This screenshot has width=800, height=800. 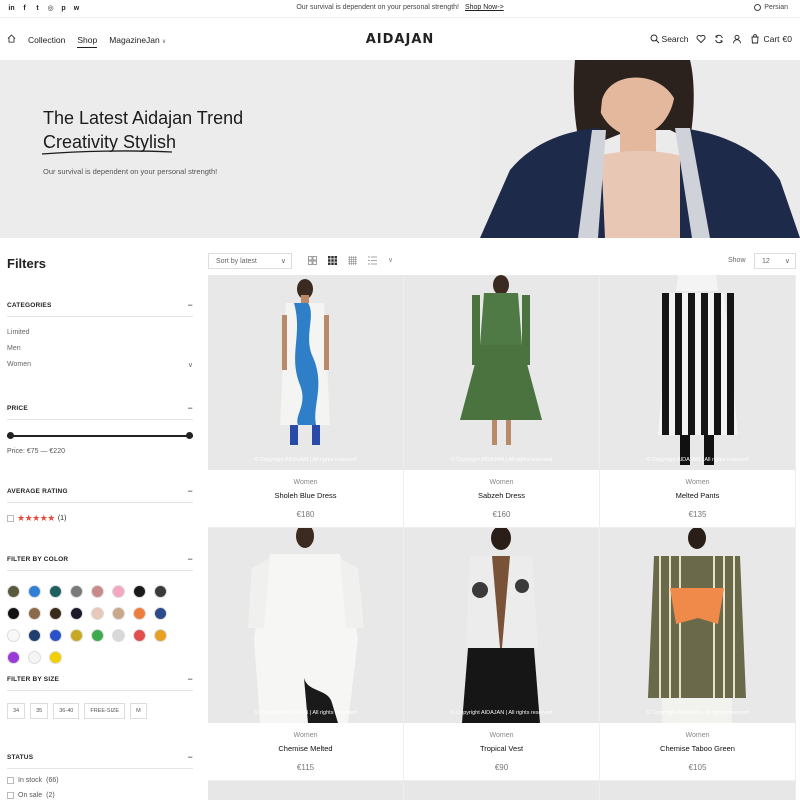 What do you see at coordinates (719, 39) in the screenshot?
I see `compare-icon` at bounding box center [719, 39].